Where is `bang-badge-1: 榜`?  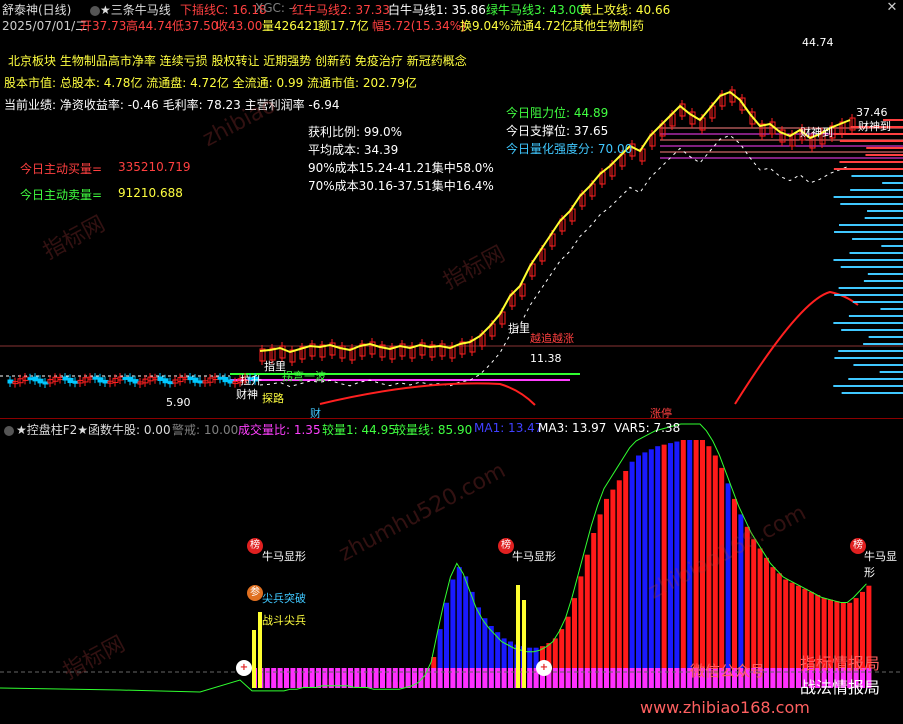
bang-badge-1: 榜 is located at coordinates (255, 546).